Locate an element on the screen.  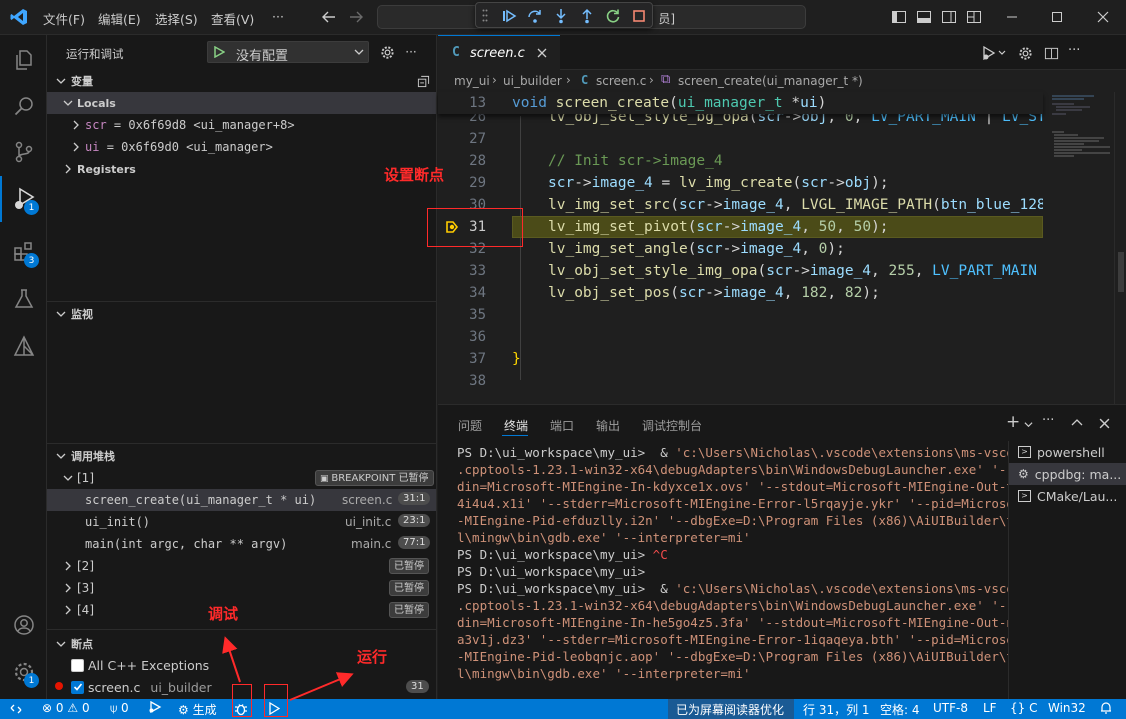
screen-reader-mode: 已为屏幕阅读器优化 is located at coordinates (731, 709).